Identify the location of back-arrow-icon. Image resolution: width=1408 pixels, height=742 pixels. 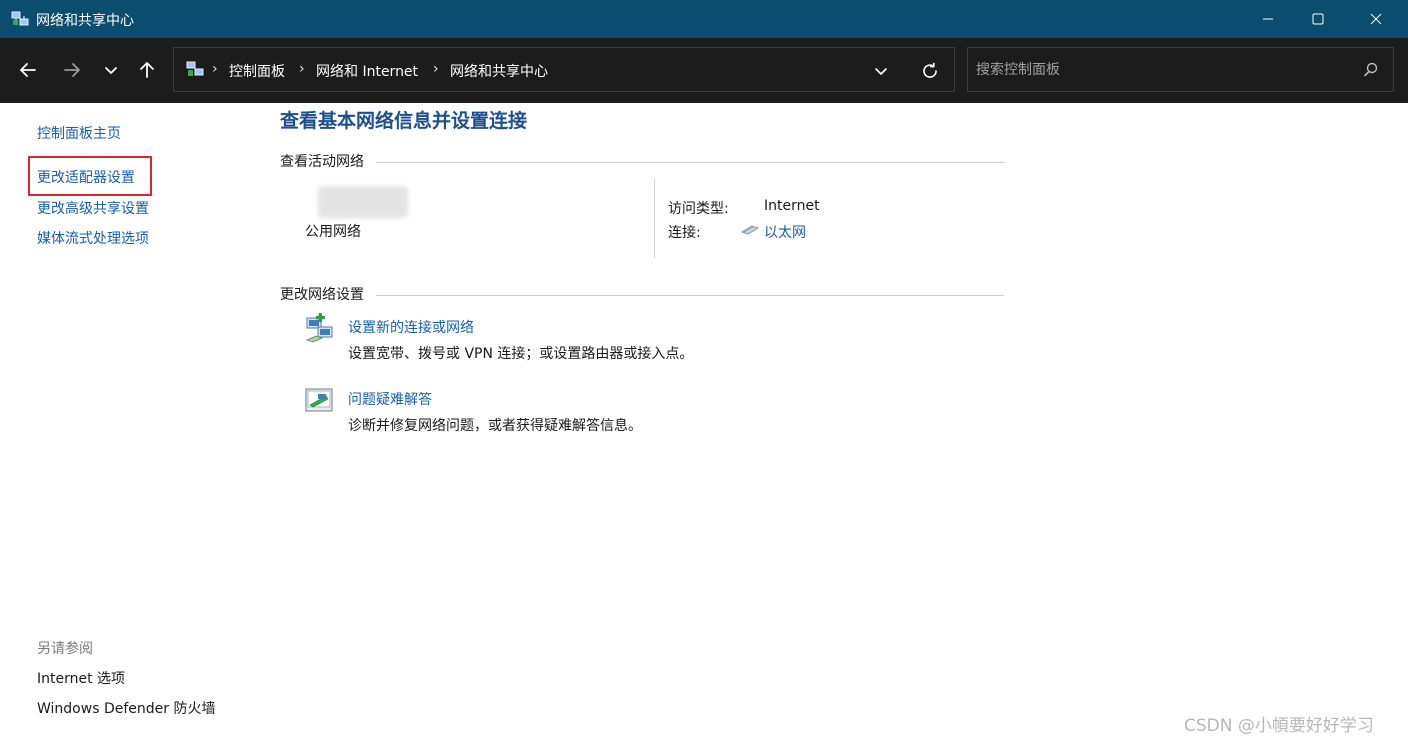
(28, 70).